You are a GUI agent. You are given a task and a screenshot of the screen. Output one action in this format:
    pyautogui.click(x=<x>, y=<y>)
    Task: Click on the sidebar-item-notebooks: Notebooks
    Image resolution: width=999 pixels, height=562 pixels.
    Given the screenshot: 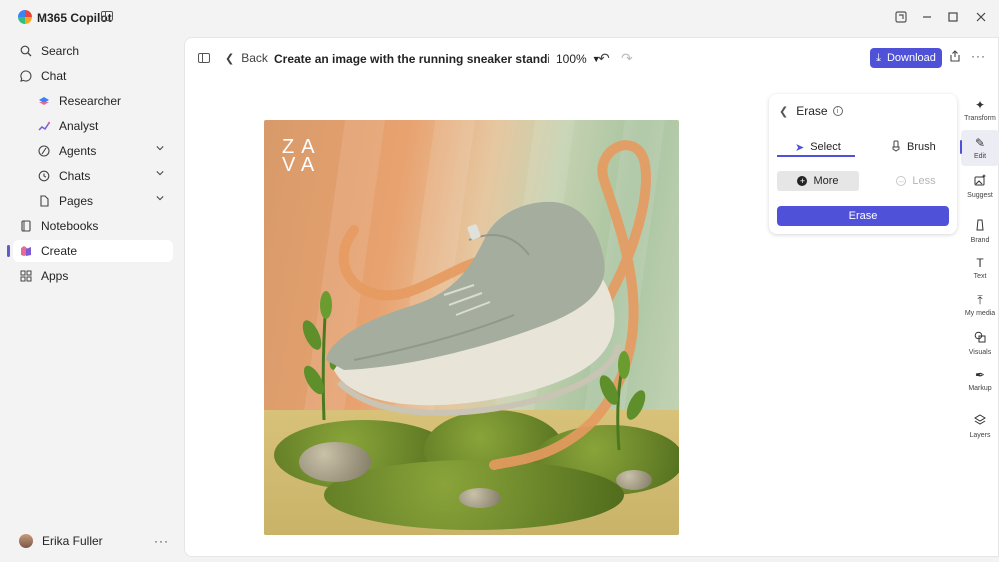 What is the action you would take?
    pyautogui.click(x=58, y=226)
    